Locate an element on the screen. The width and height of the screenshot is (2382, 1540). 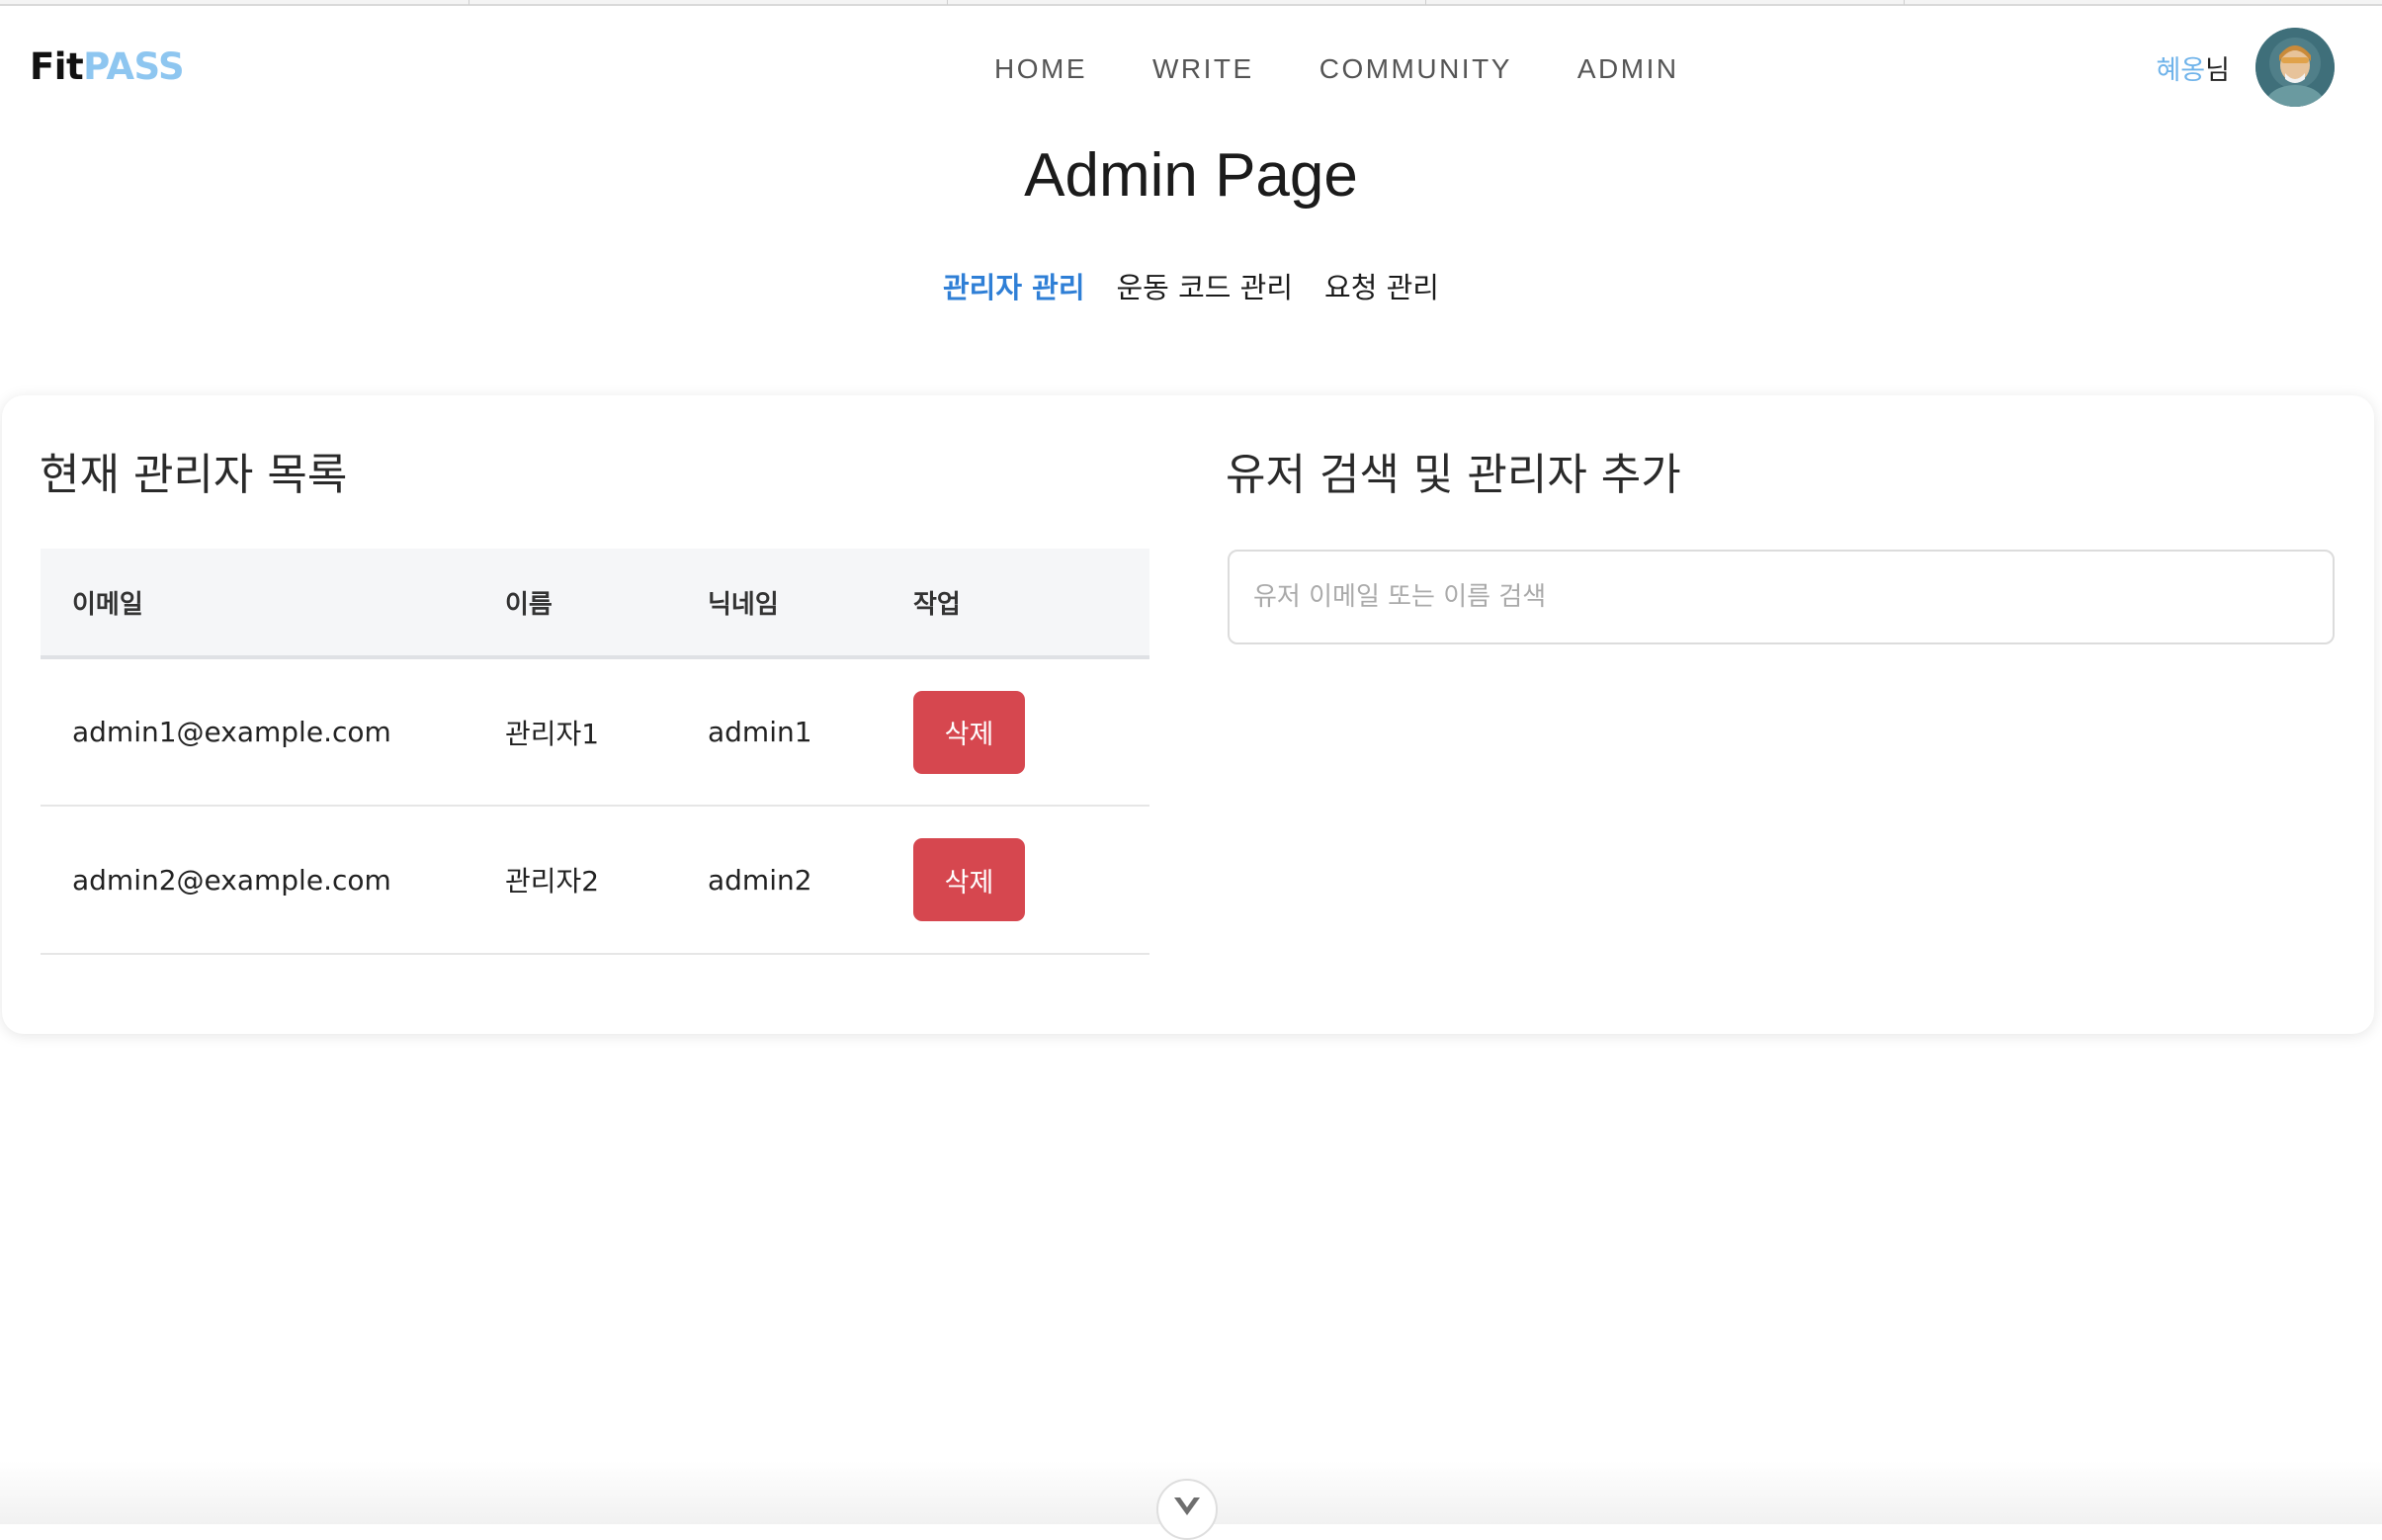
cell-nickname: admin2 is located at coordinates (810, 881).